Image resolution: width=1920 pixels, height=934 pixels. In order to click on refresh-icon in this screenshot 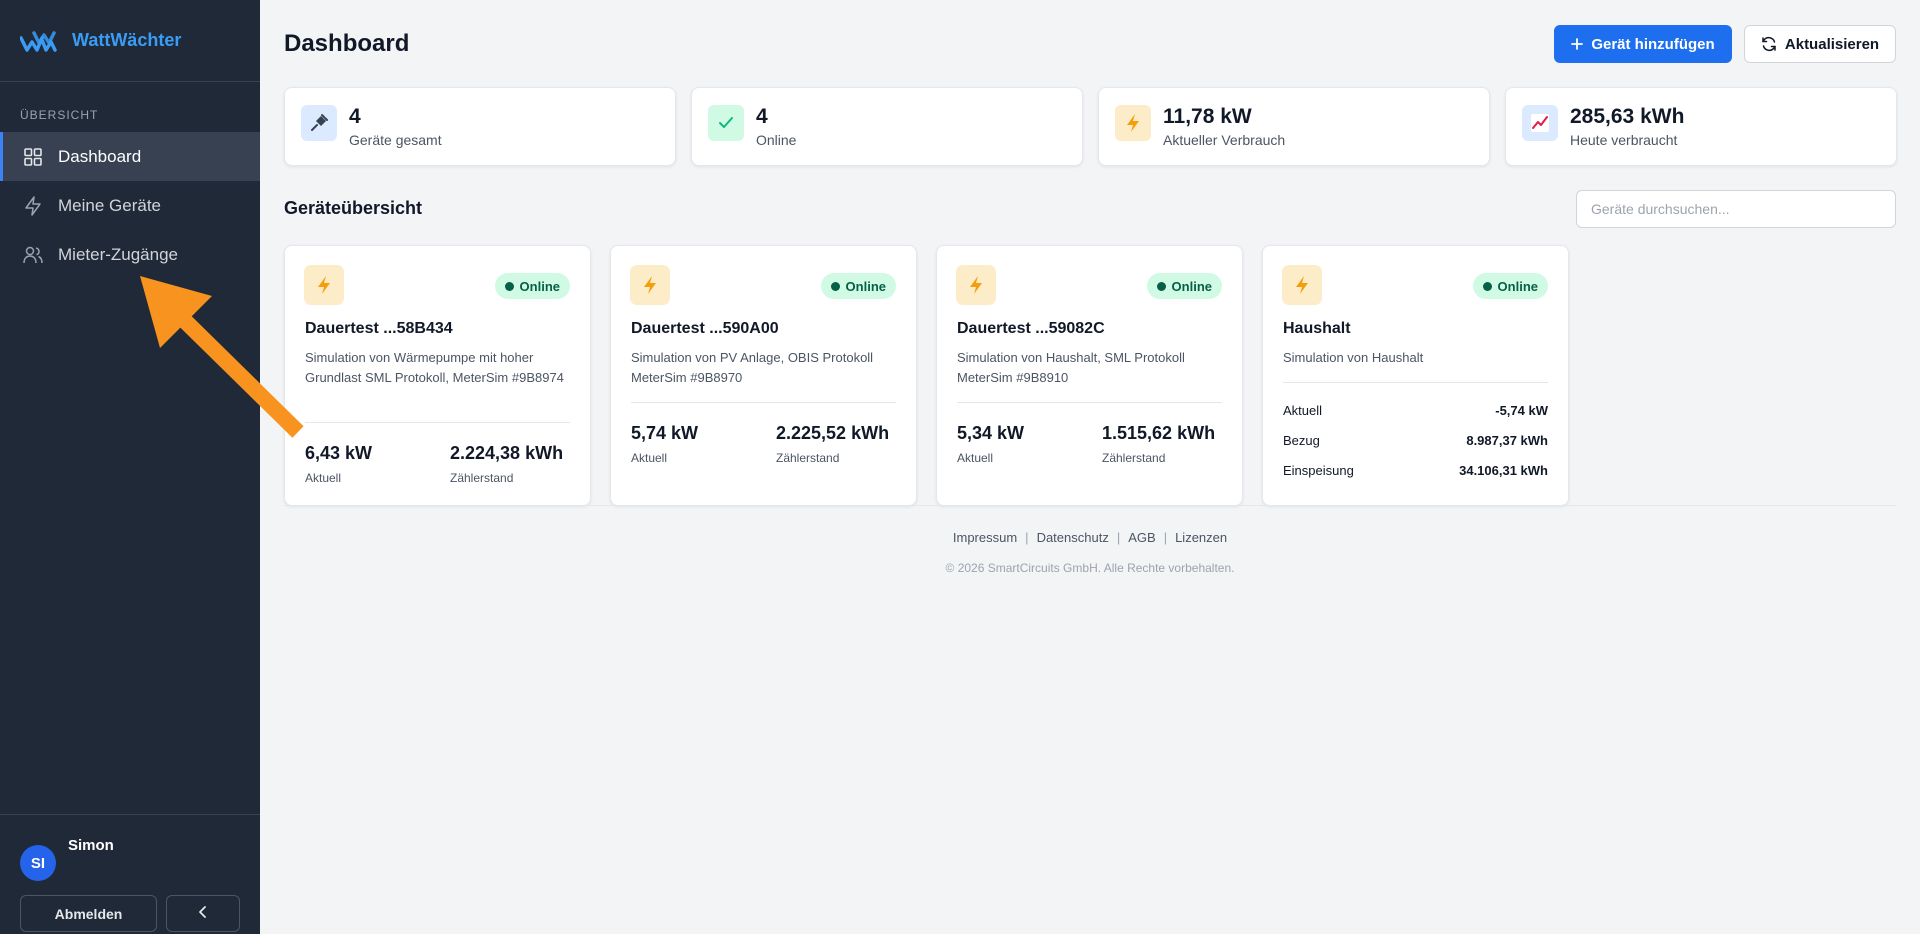, I will do `click(1769, 44)`.